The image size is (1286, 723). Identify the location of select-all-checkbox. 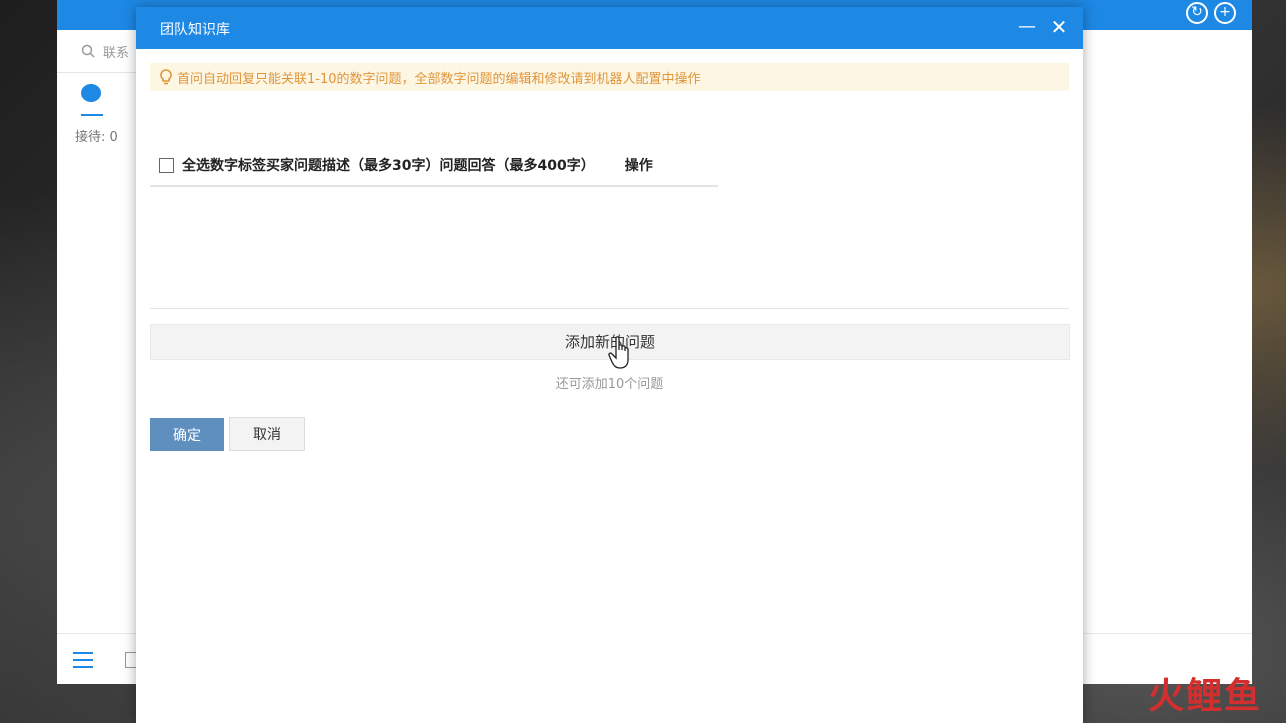
(166, 165).